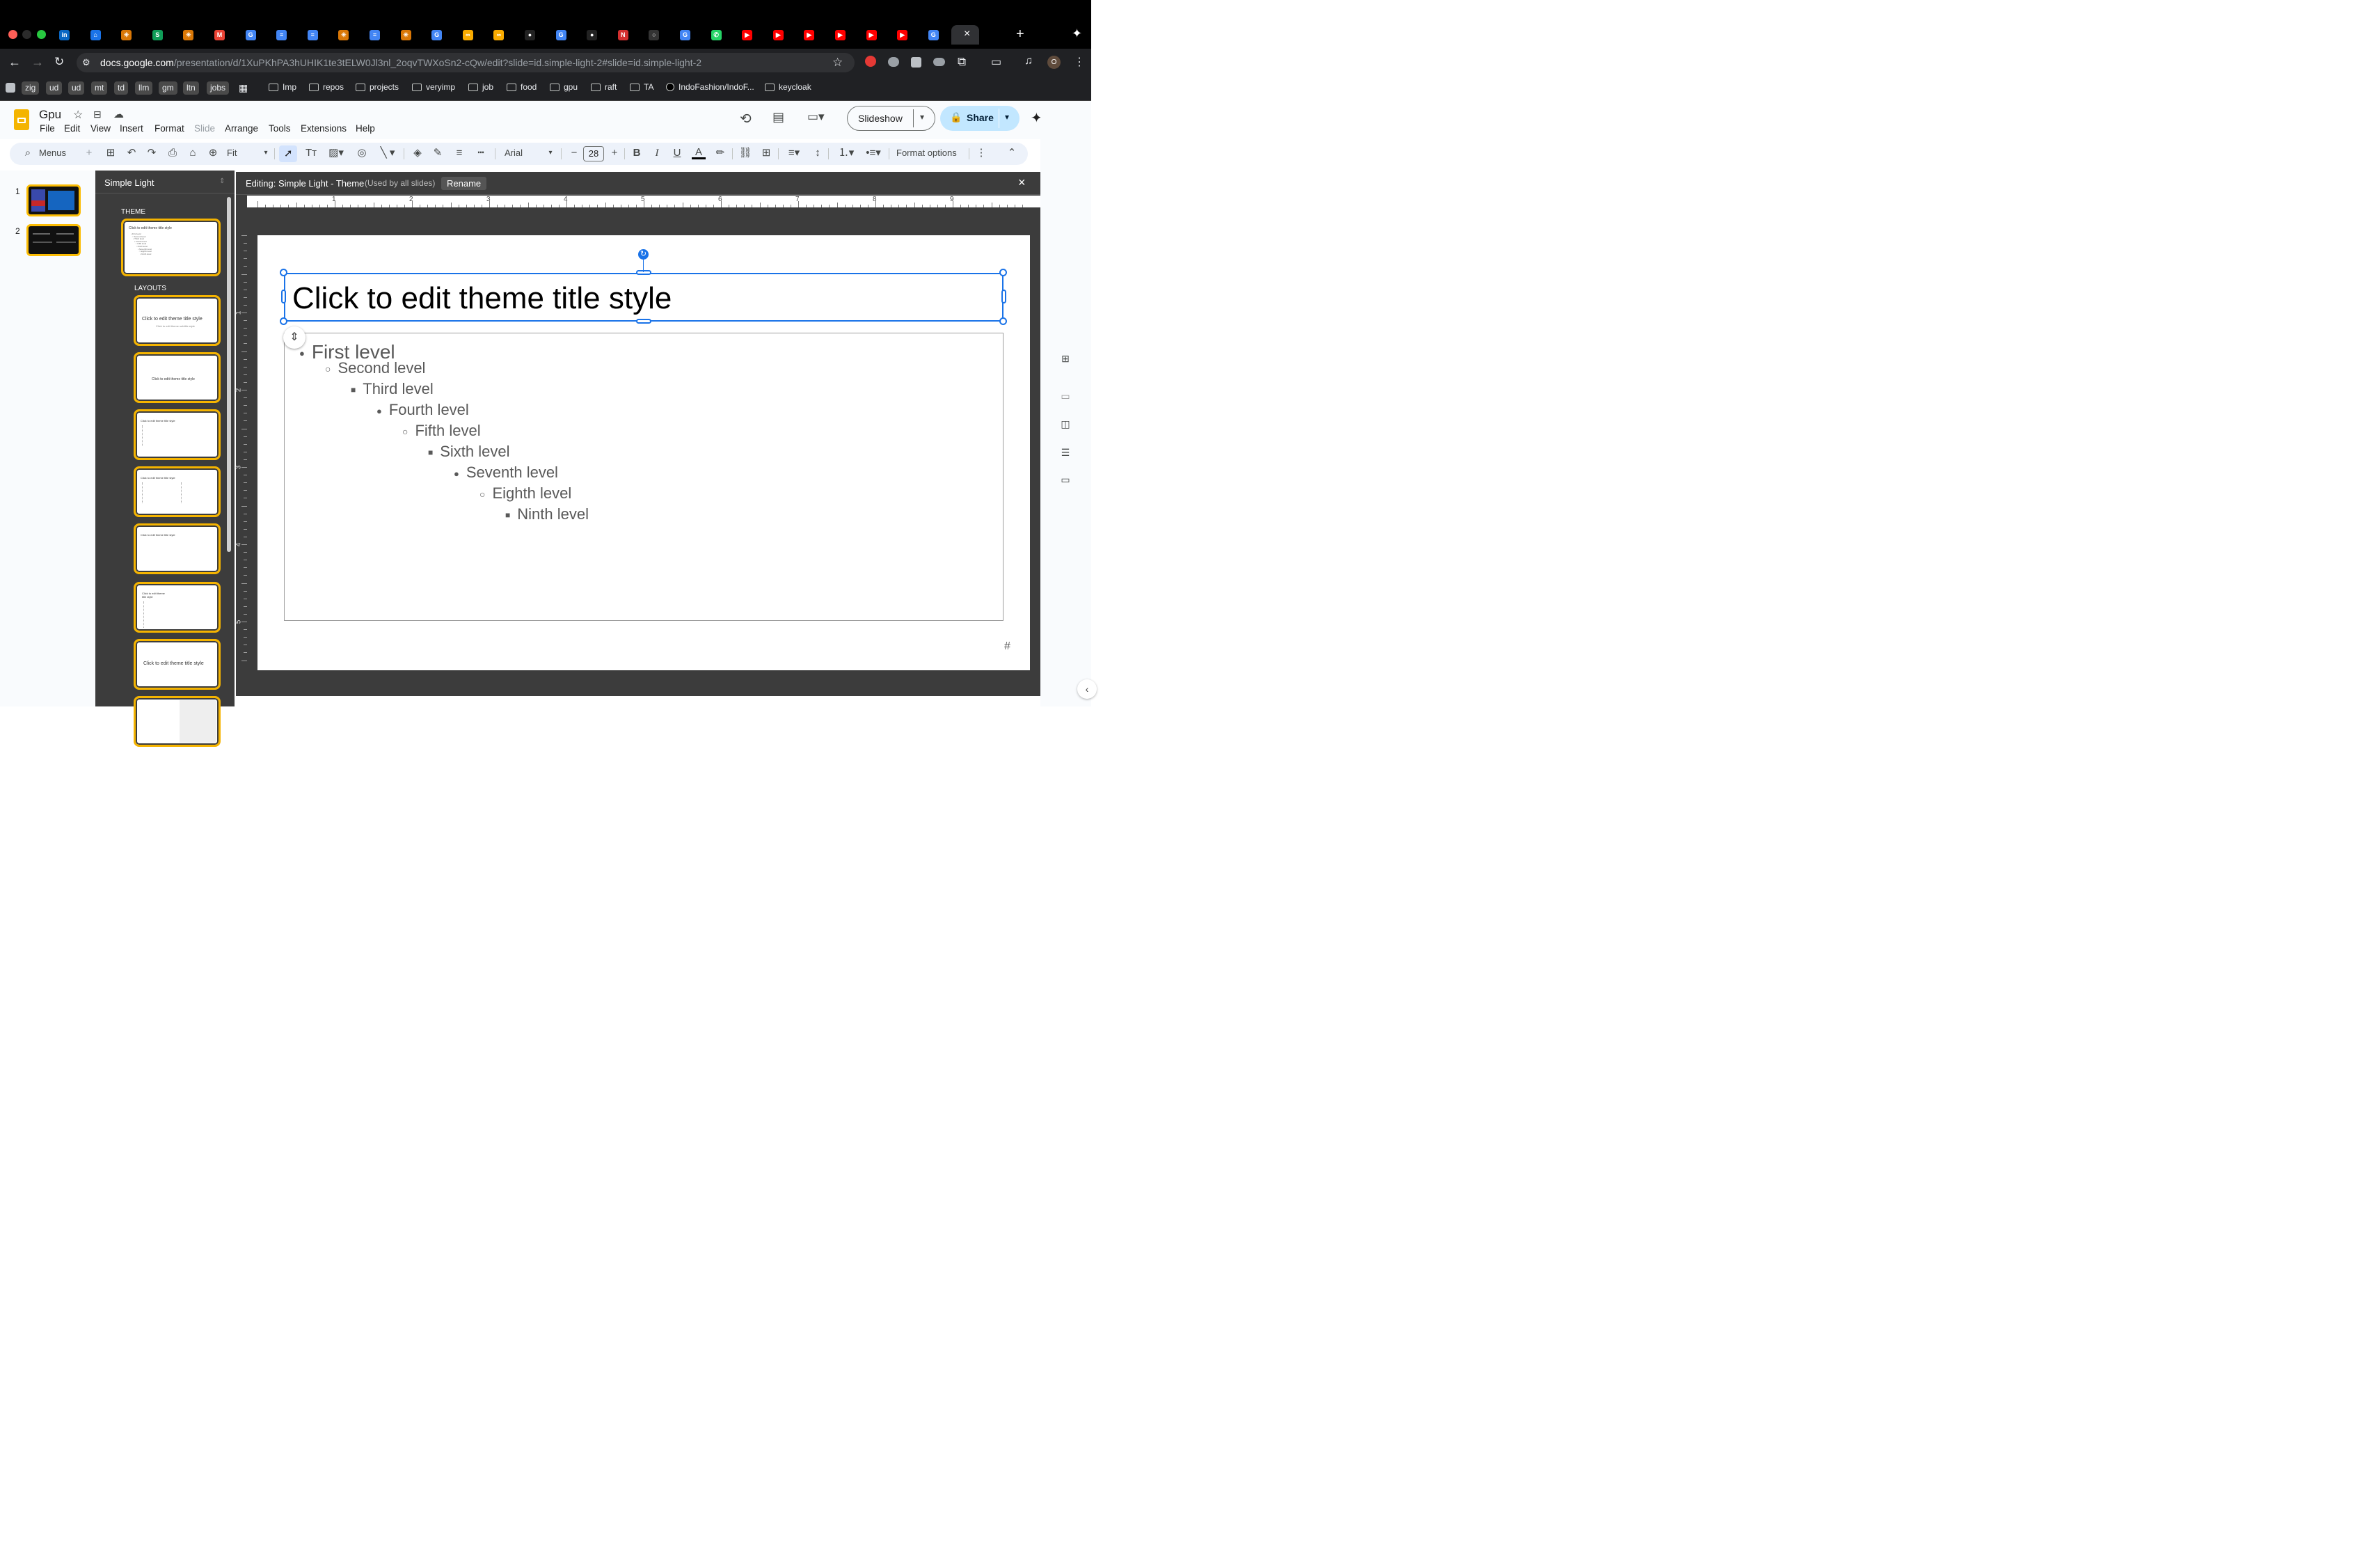 This screenshot has height=1541, width=2380. Describe the element at coordinates (592, 35) in the screenshot. I see `browser-tab: ●` at that location.